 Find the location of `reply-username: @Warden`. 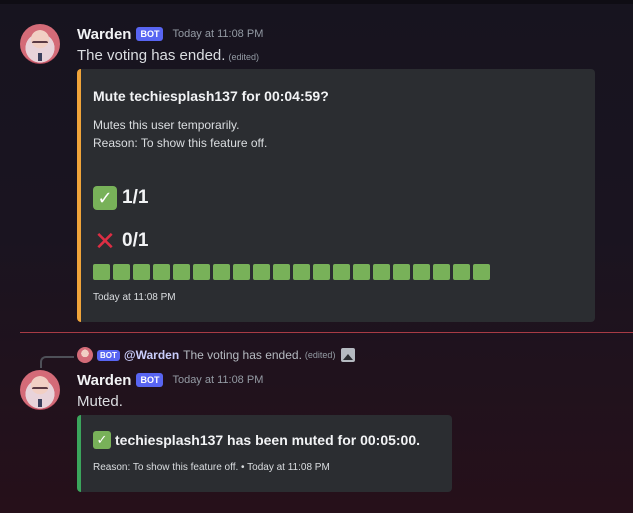

reply-username: @Warden is located at coordinates (151, 355).